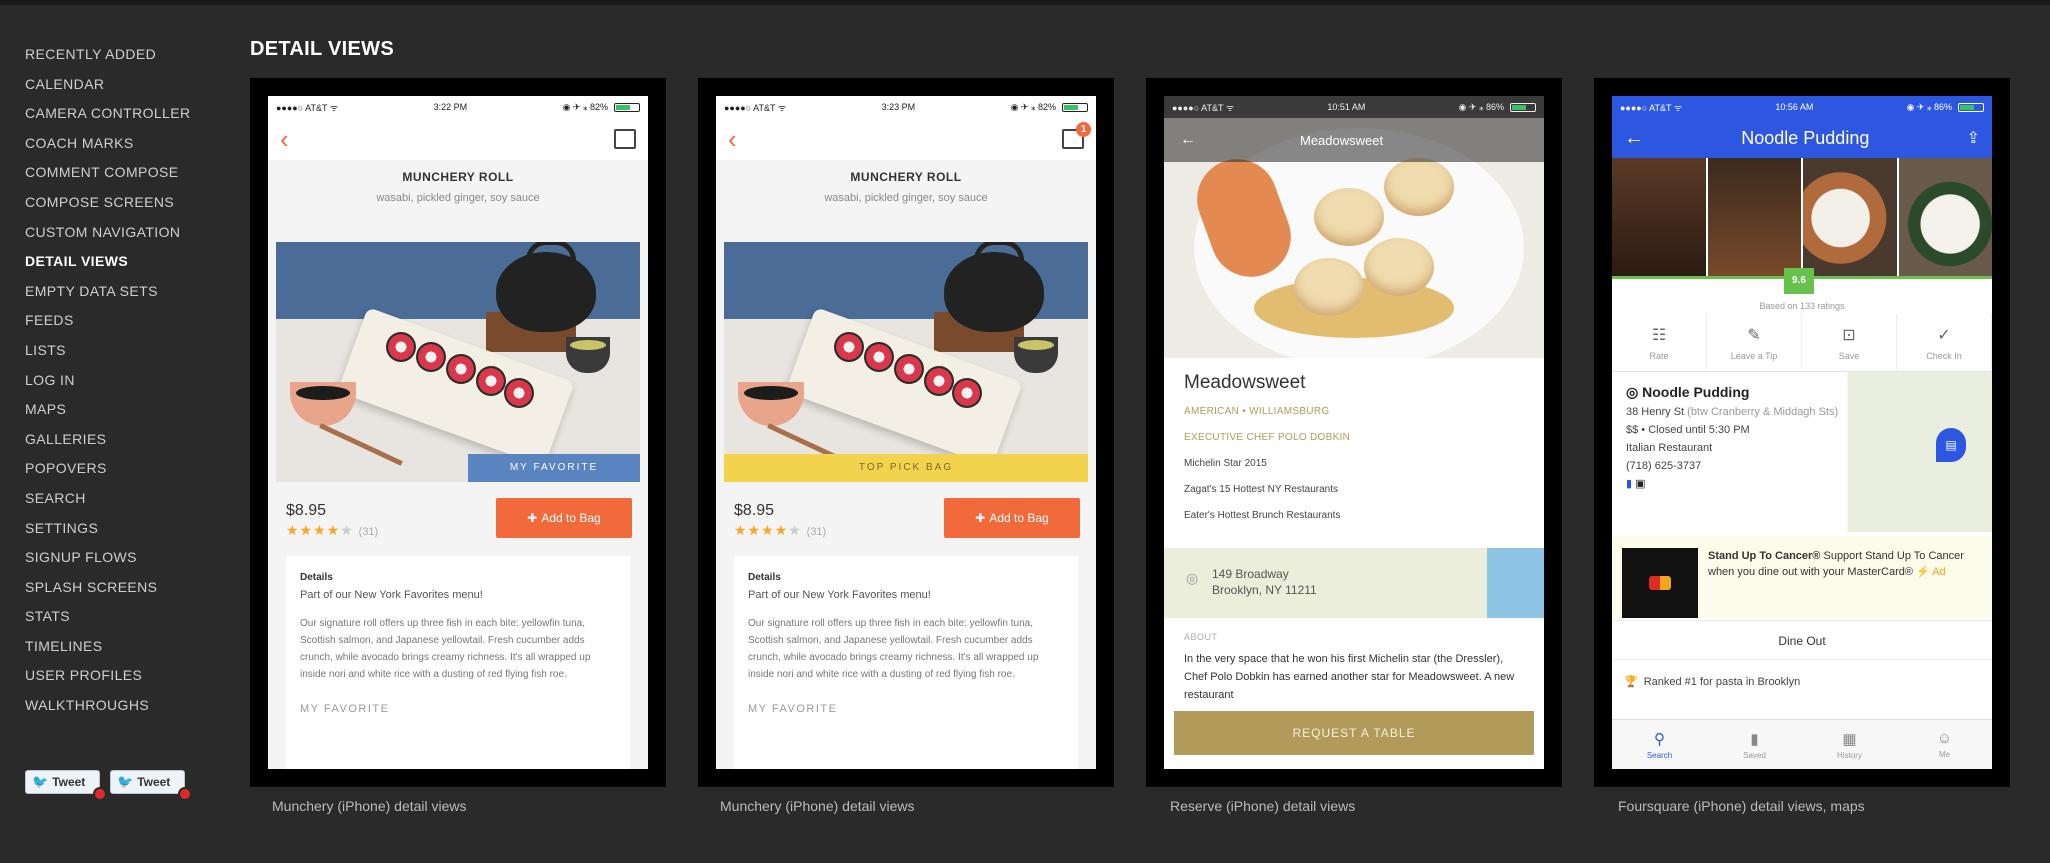  I want to click on teacup-graphic, so click(1036, 355).